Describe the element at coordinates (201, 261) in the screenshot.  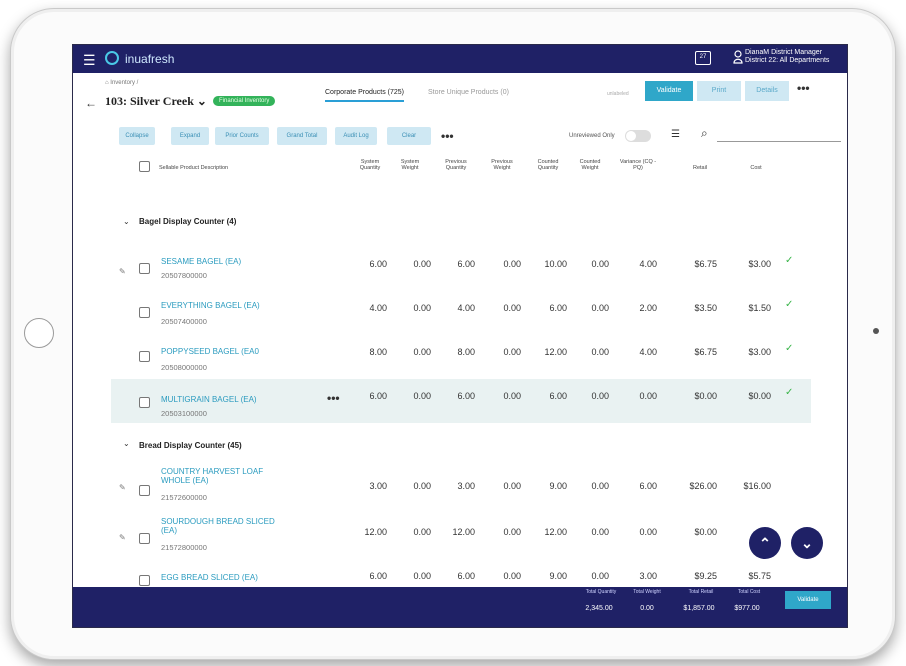
I see `product-name-link: SESAME BAGEL (EA)` at that location.